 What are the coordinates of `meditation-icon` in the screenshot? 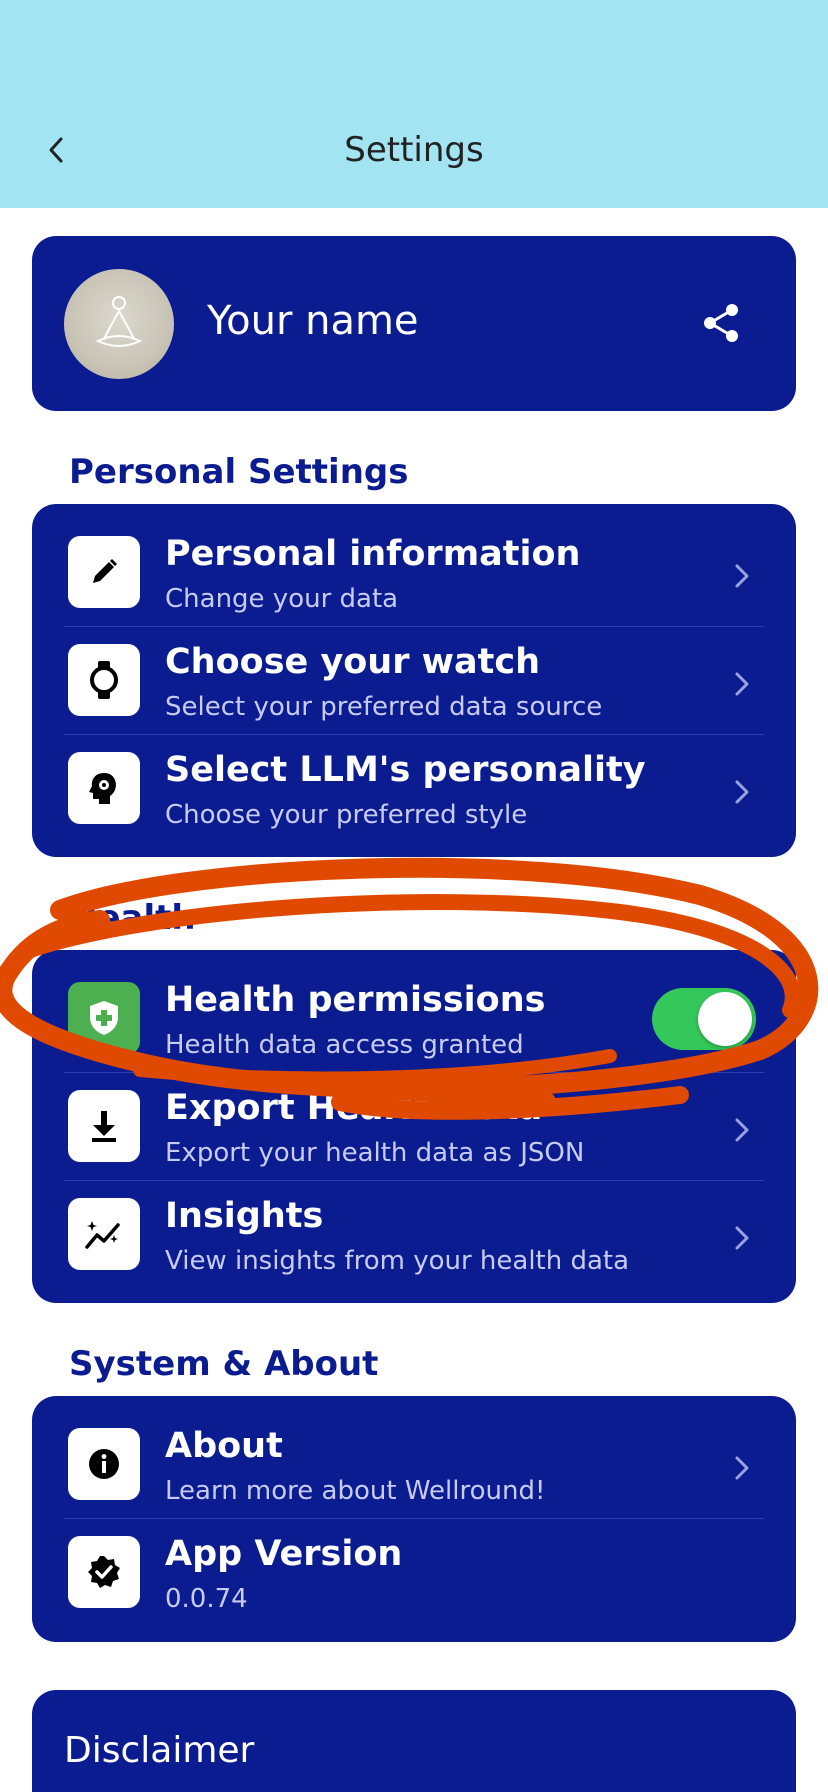 It's located at (119, 321).